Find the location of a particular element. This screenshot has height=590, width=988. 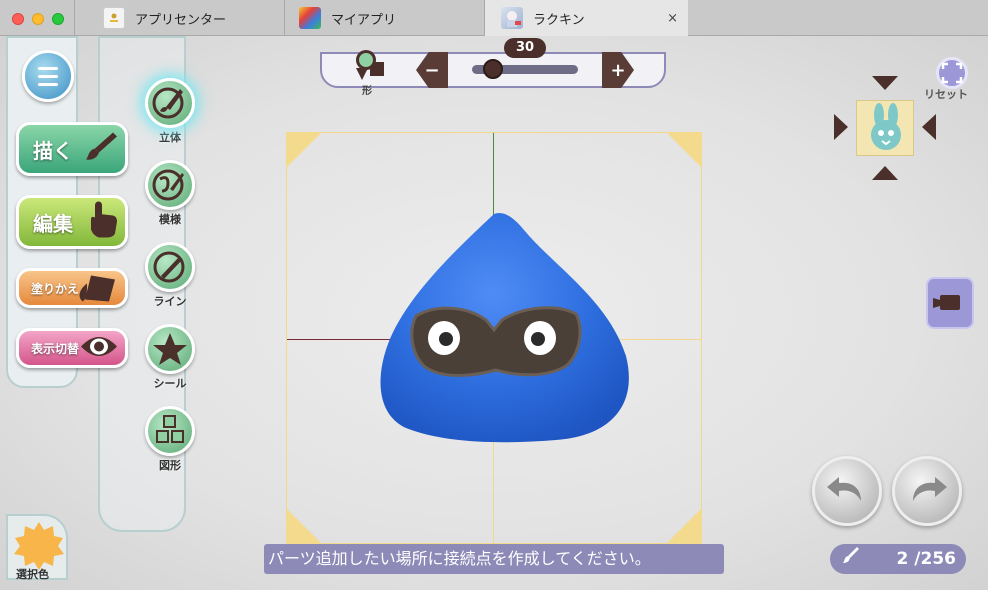

tool-sticker: シール is located at coordinates (170, 357).